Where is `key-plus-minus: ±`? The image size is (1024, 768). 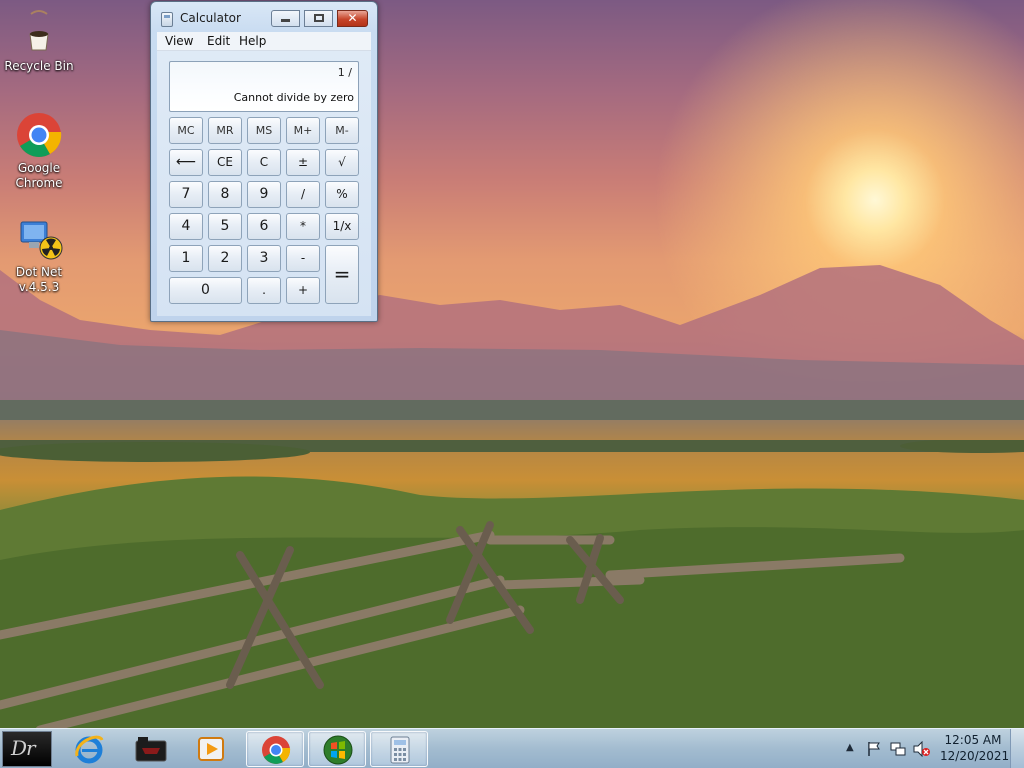
key-plus-minus: ± is located at coordinates (303, 162).